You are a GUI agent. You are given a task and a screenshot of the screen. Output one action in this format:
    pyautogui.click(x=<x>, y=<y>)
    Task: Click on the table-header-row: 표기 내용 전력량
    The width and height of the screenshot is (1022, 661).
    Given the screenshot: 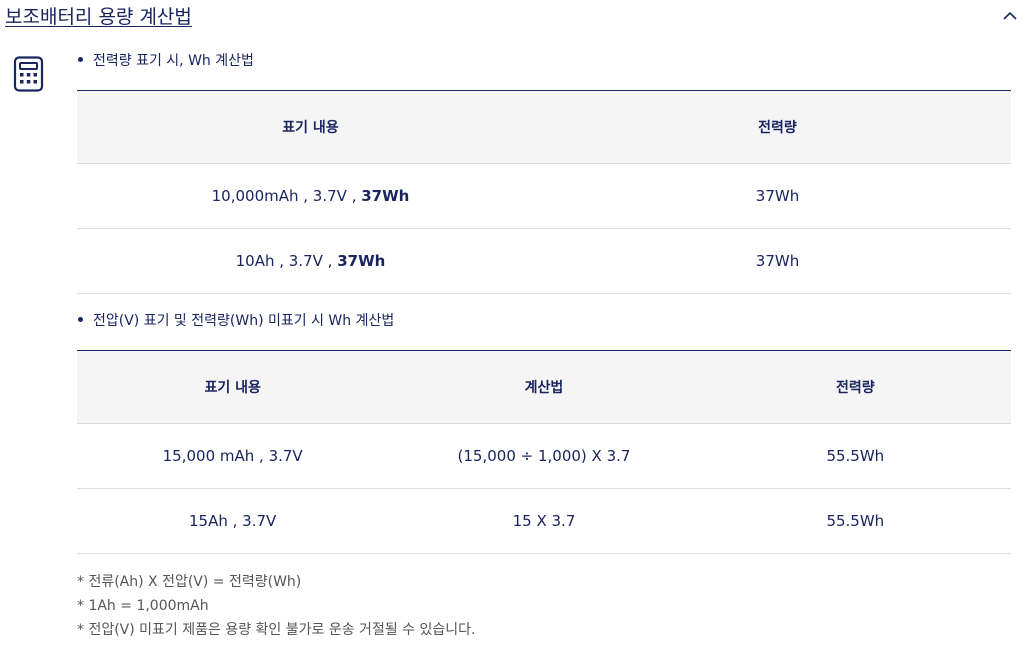 What is the action you would take?
    pyautogui.click(x=544, y=127)
    